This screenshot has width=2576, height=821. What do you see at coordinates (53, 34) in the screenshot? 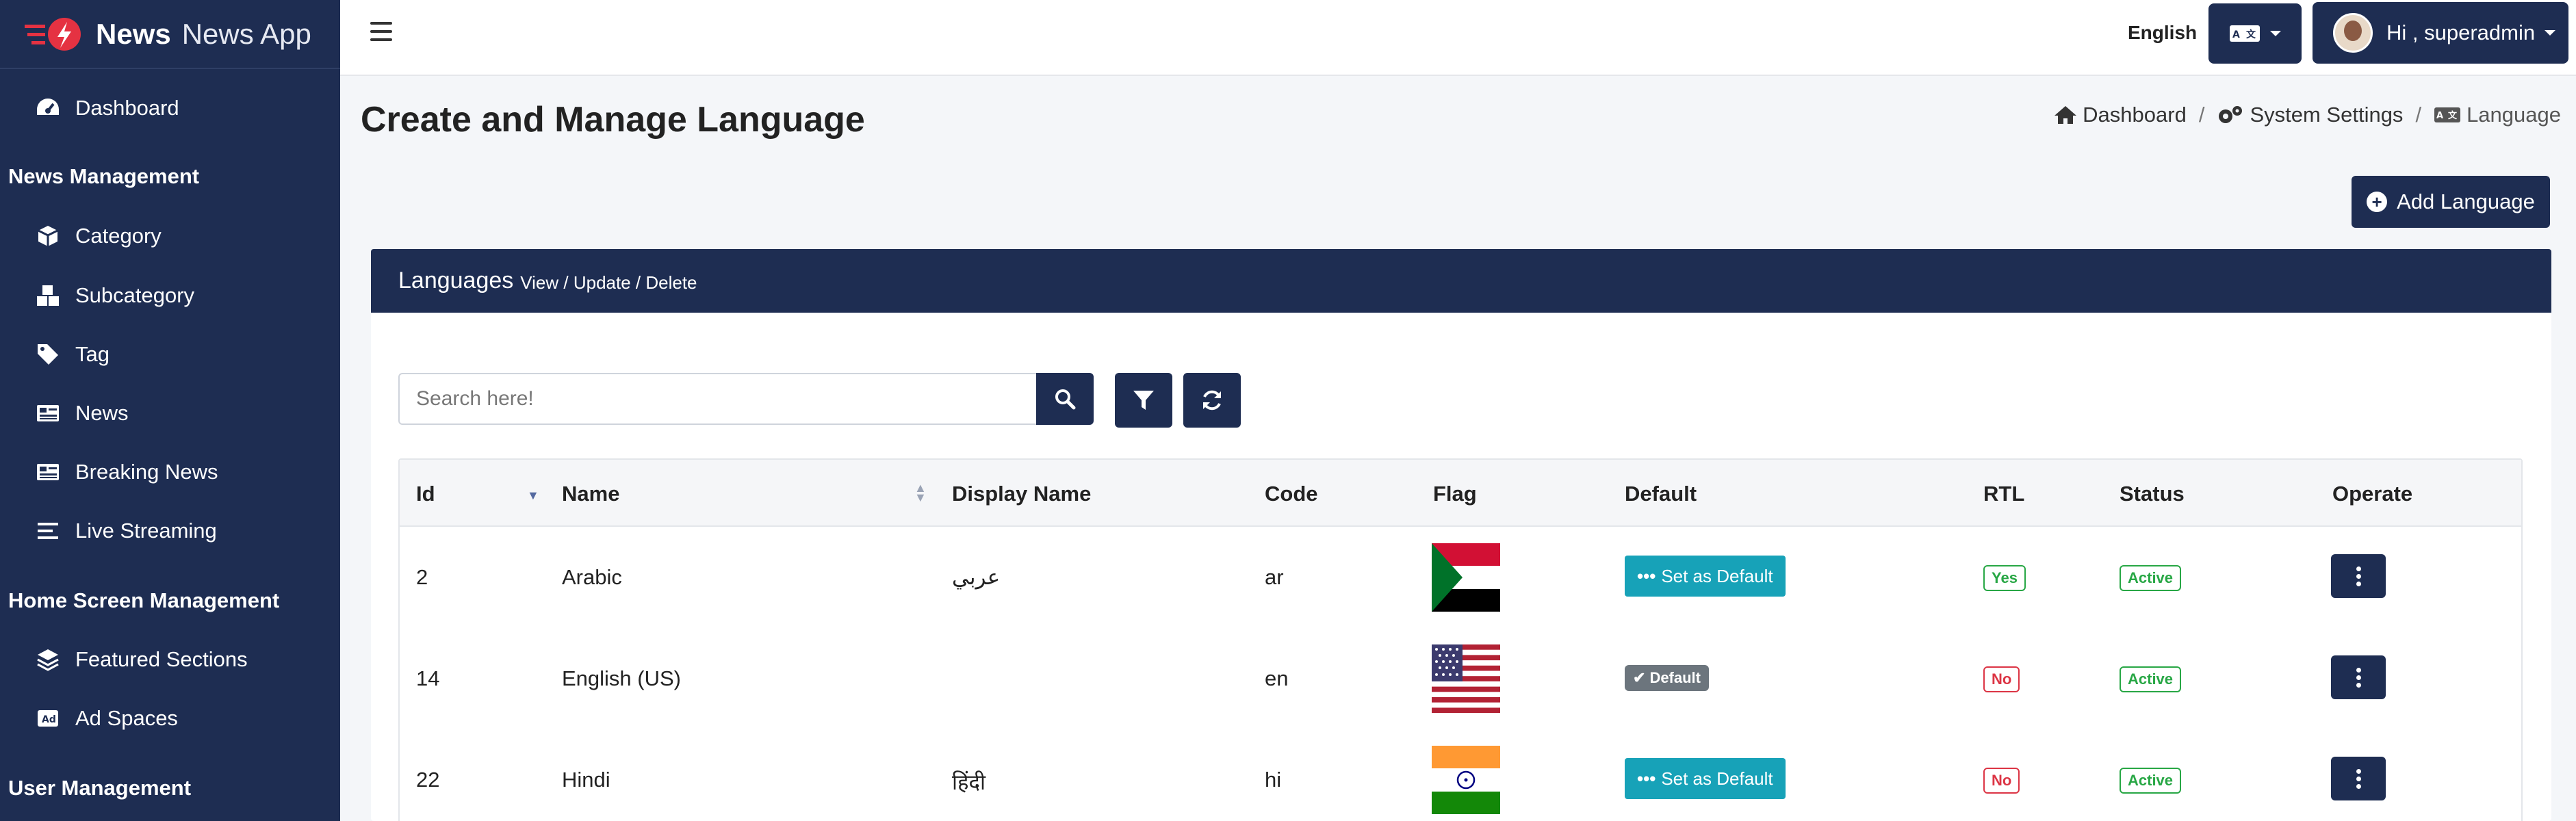
I see `brand-logo-icon` at bounding box center [53, 34].